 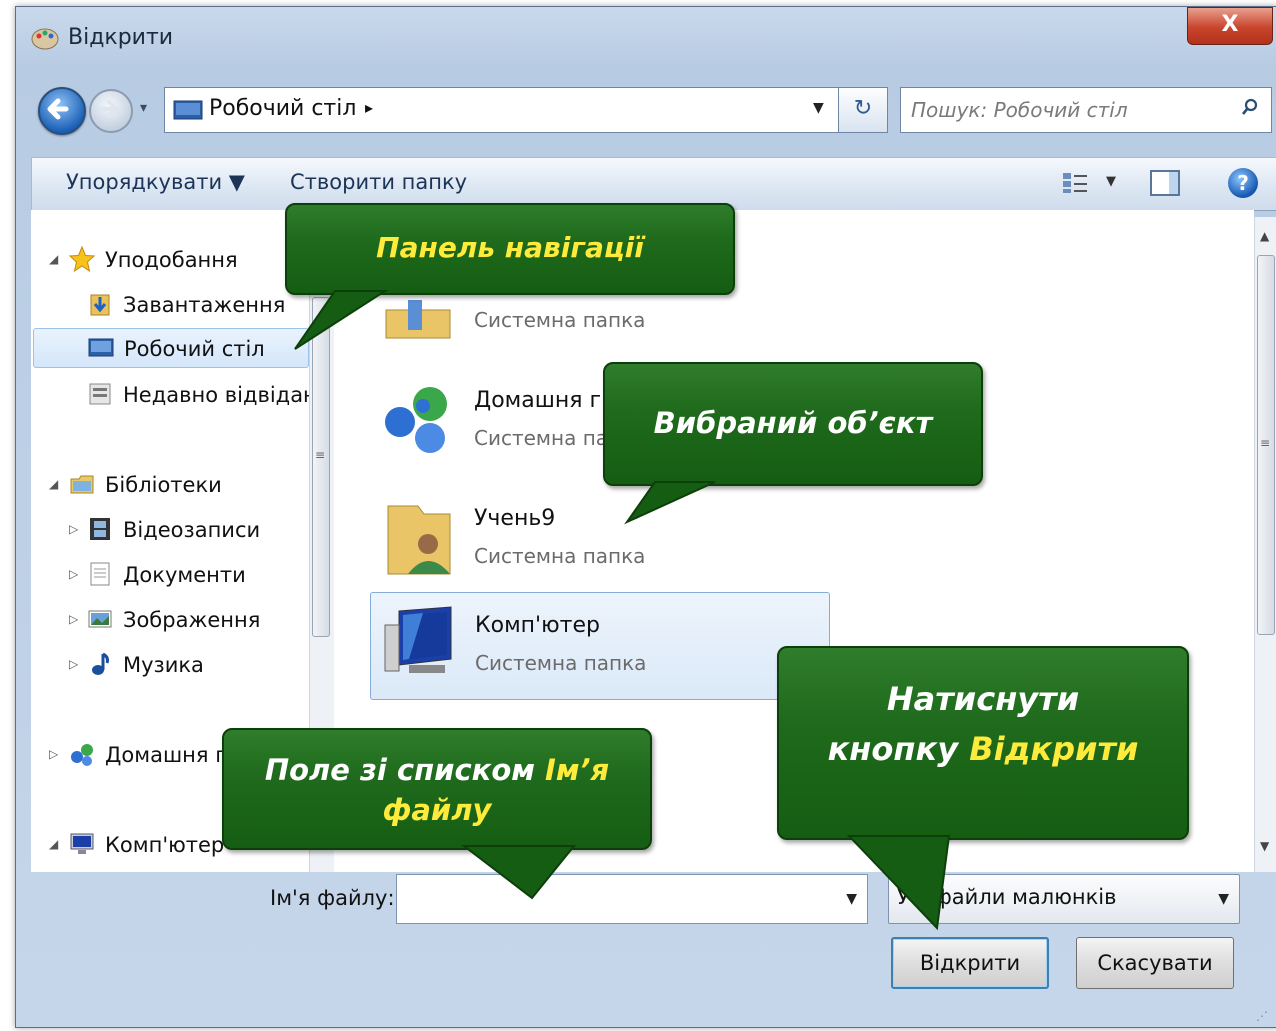 I want to click on back-button, so click(x=62, y=111).